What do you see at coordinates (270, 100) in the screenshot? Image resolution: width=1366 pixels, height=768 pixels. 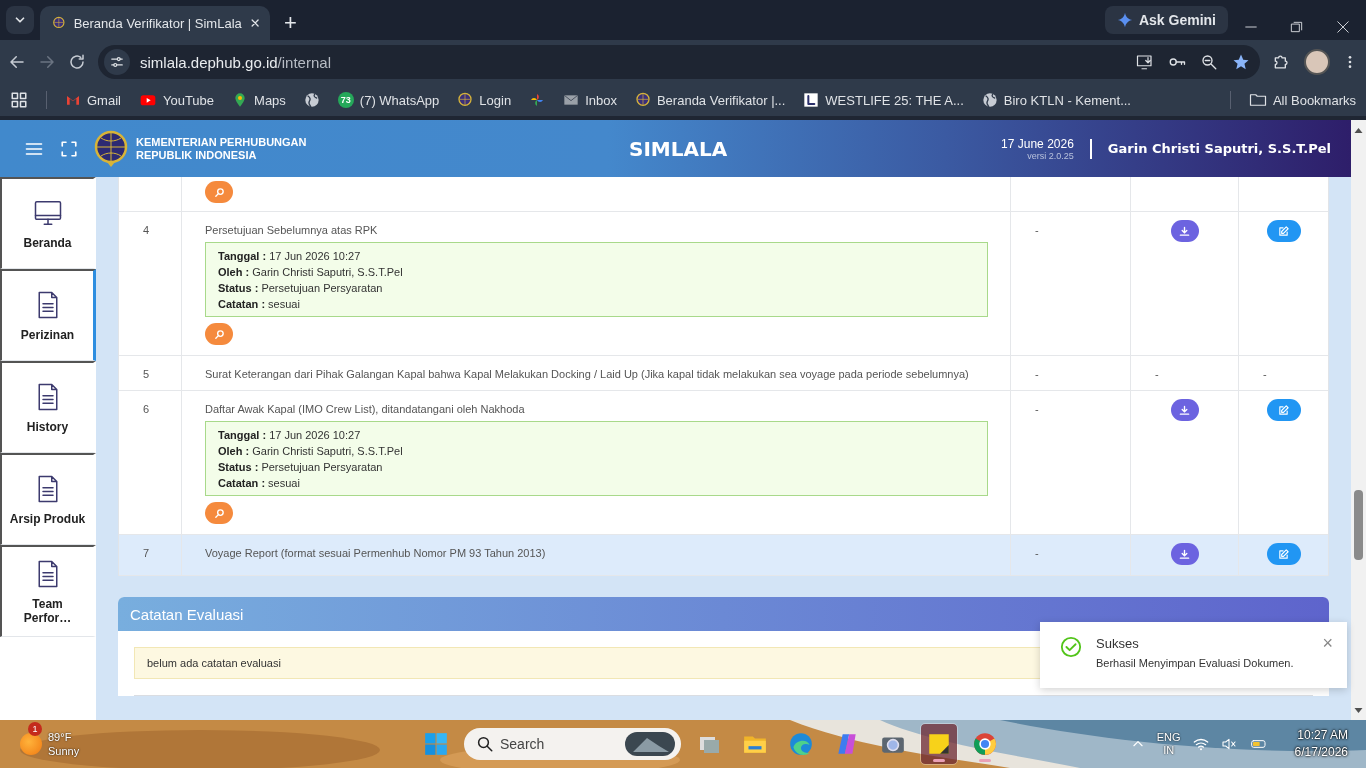 I see `bookmark-label: Maps` at bounding box center [270, 100].